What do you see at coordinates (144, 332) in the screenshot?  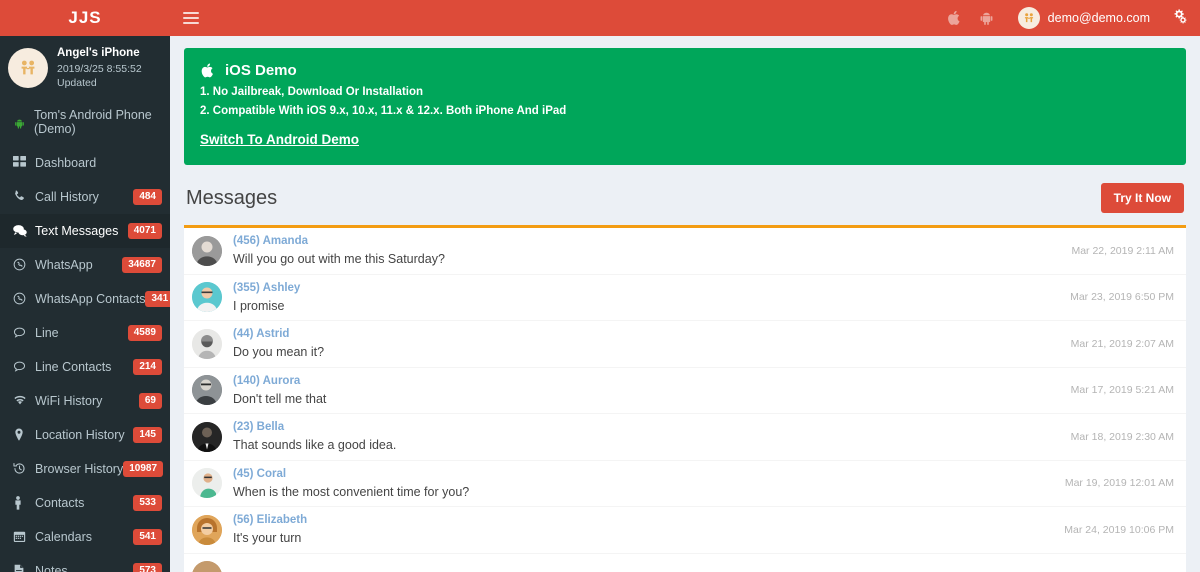 I see `sidebar-badge: 4589` at bounding box center [144, 332].